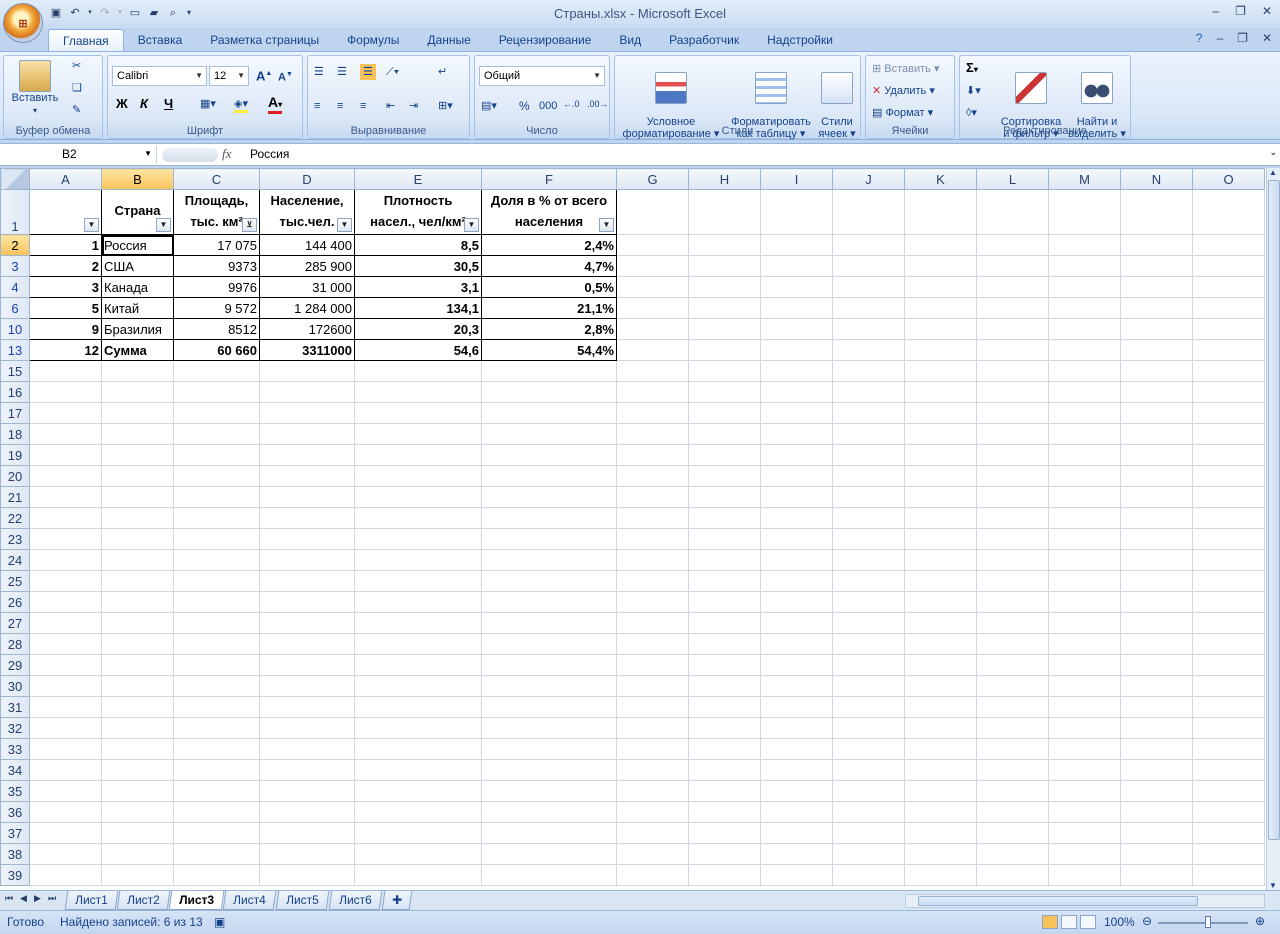  What do you see at coordinates (15, 791) in the screenshot?
I see `row-header: 35` at bounding box center [15, 791].